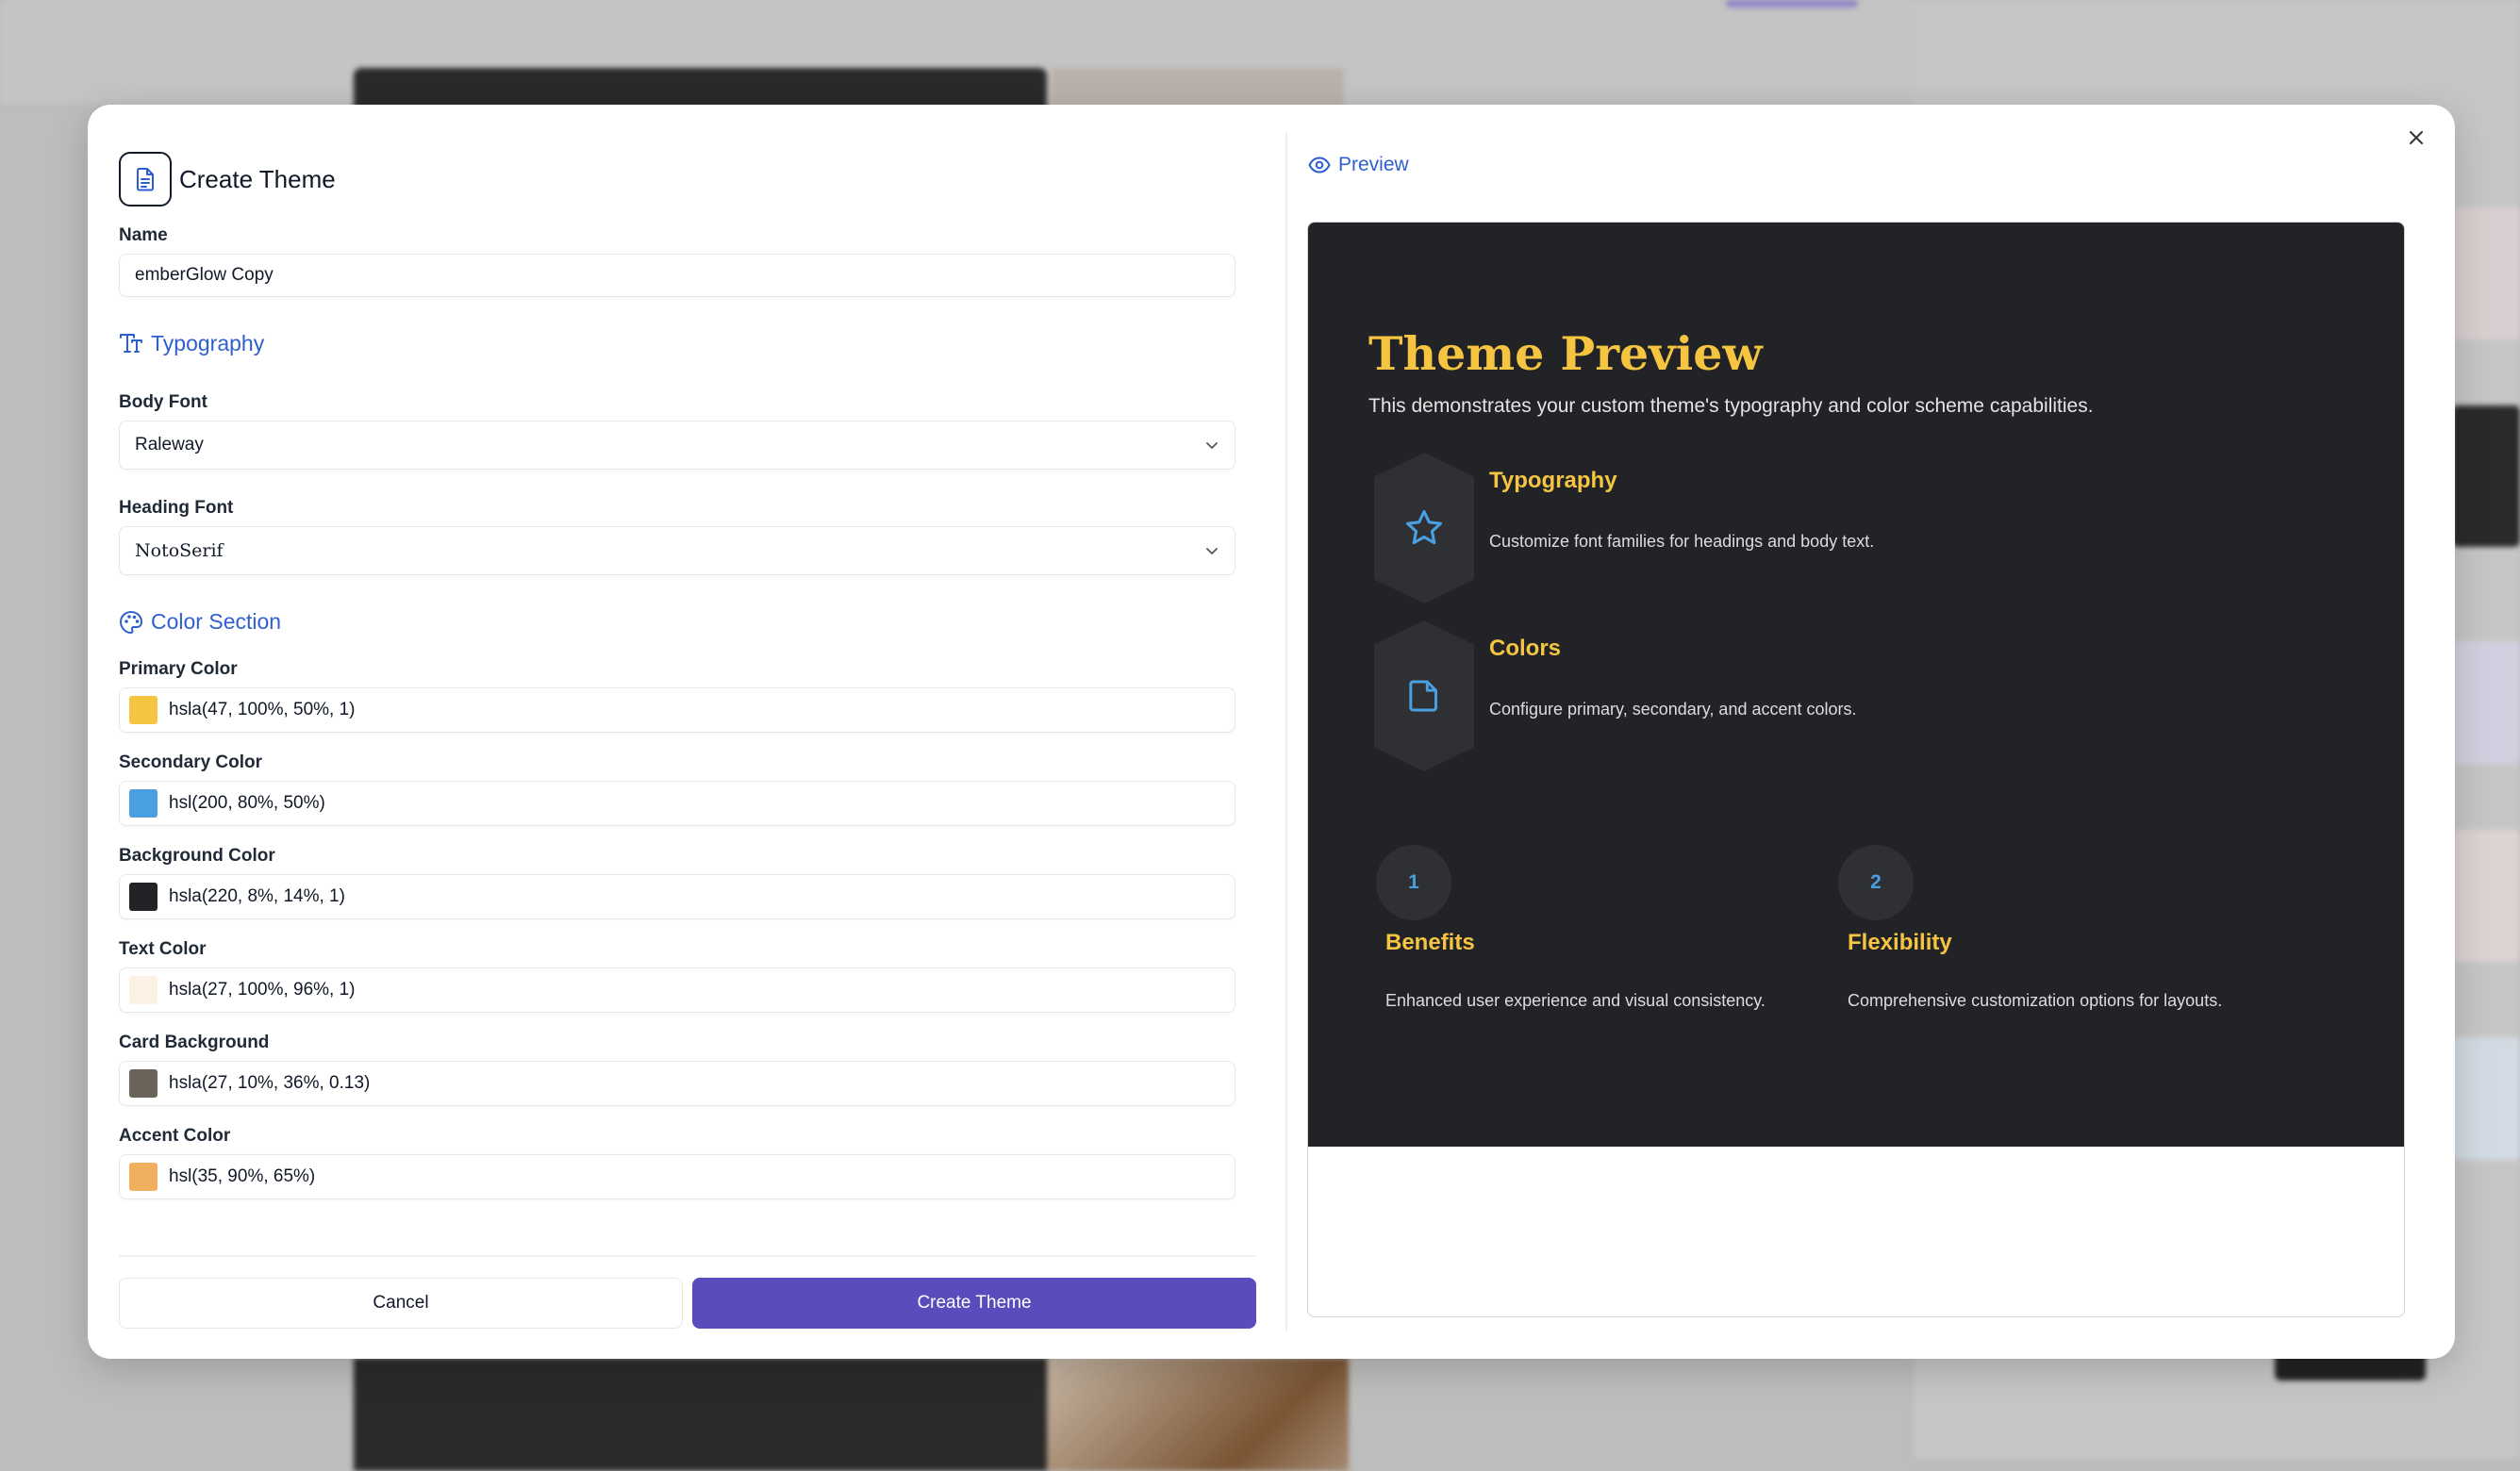 Image resolution: width=2520 pixels, height=1471 pixels. Describe the element at coordinates (1876, 882) in the screenshot. I see `number-badge: 2` at that location.